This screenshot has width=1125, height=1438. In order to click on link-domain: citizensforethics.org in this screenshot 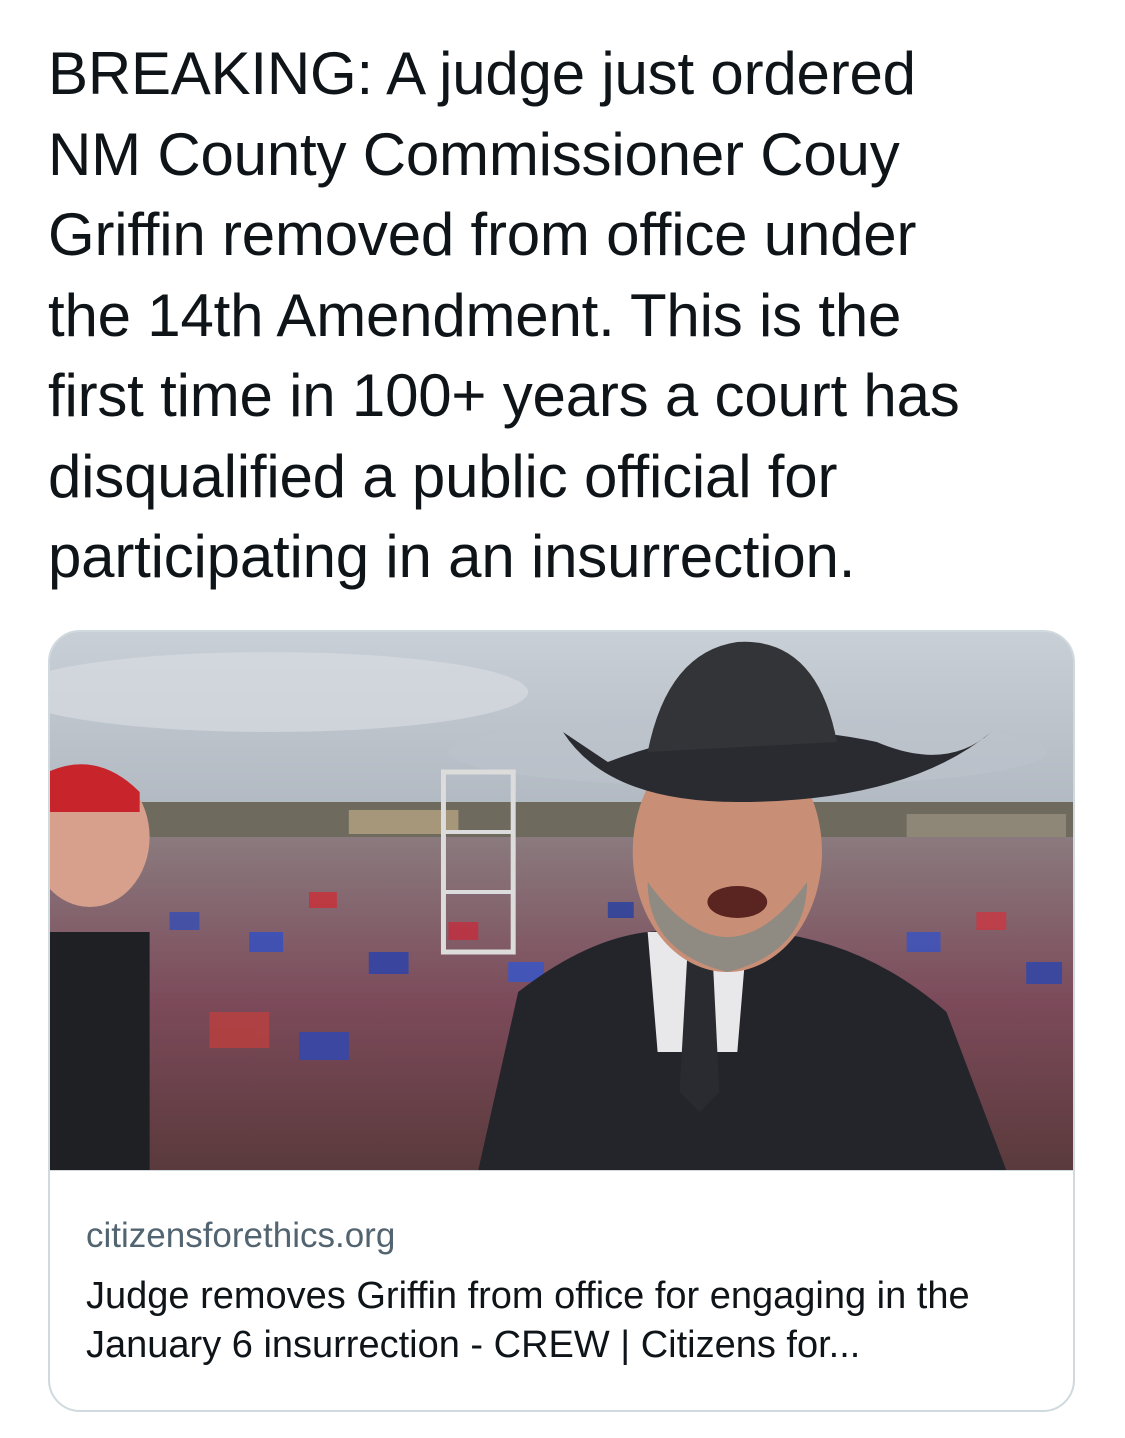, I will do `click(241, 1235)`.